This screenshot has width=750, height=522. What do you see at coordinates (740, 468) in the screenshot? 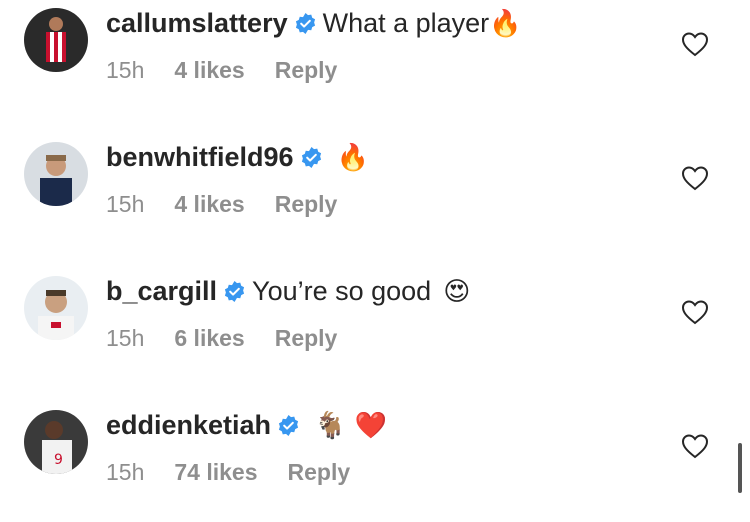
I see `scrollbar` at bounding box center [740, 468].